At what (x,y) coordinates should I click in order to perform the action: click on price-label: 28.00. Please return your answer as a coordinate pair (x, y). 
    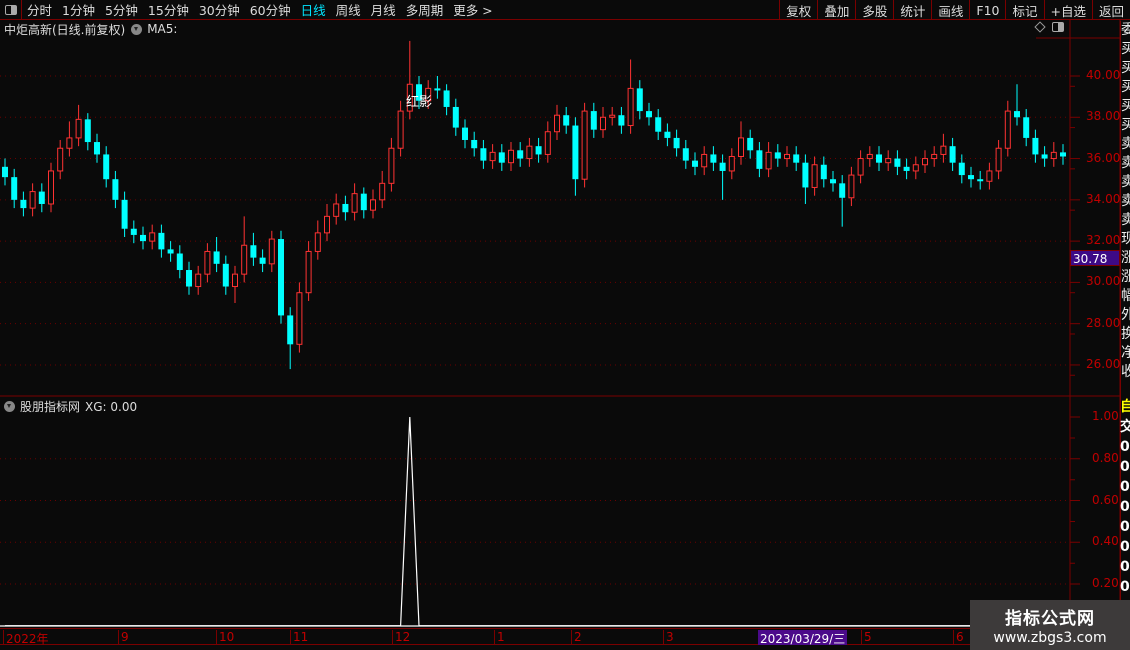
    Looking at the image, I should click on (1103, 322).